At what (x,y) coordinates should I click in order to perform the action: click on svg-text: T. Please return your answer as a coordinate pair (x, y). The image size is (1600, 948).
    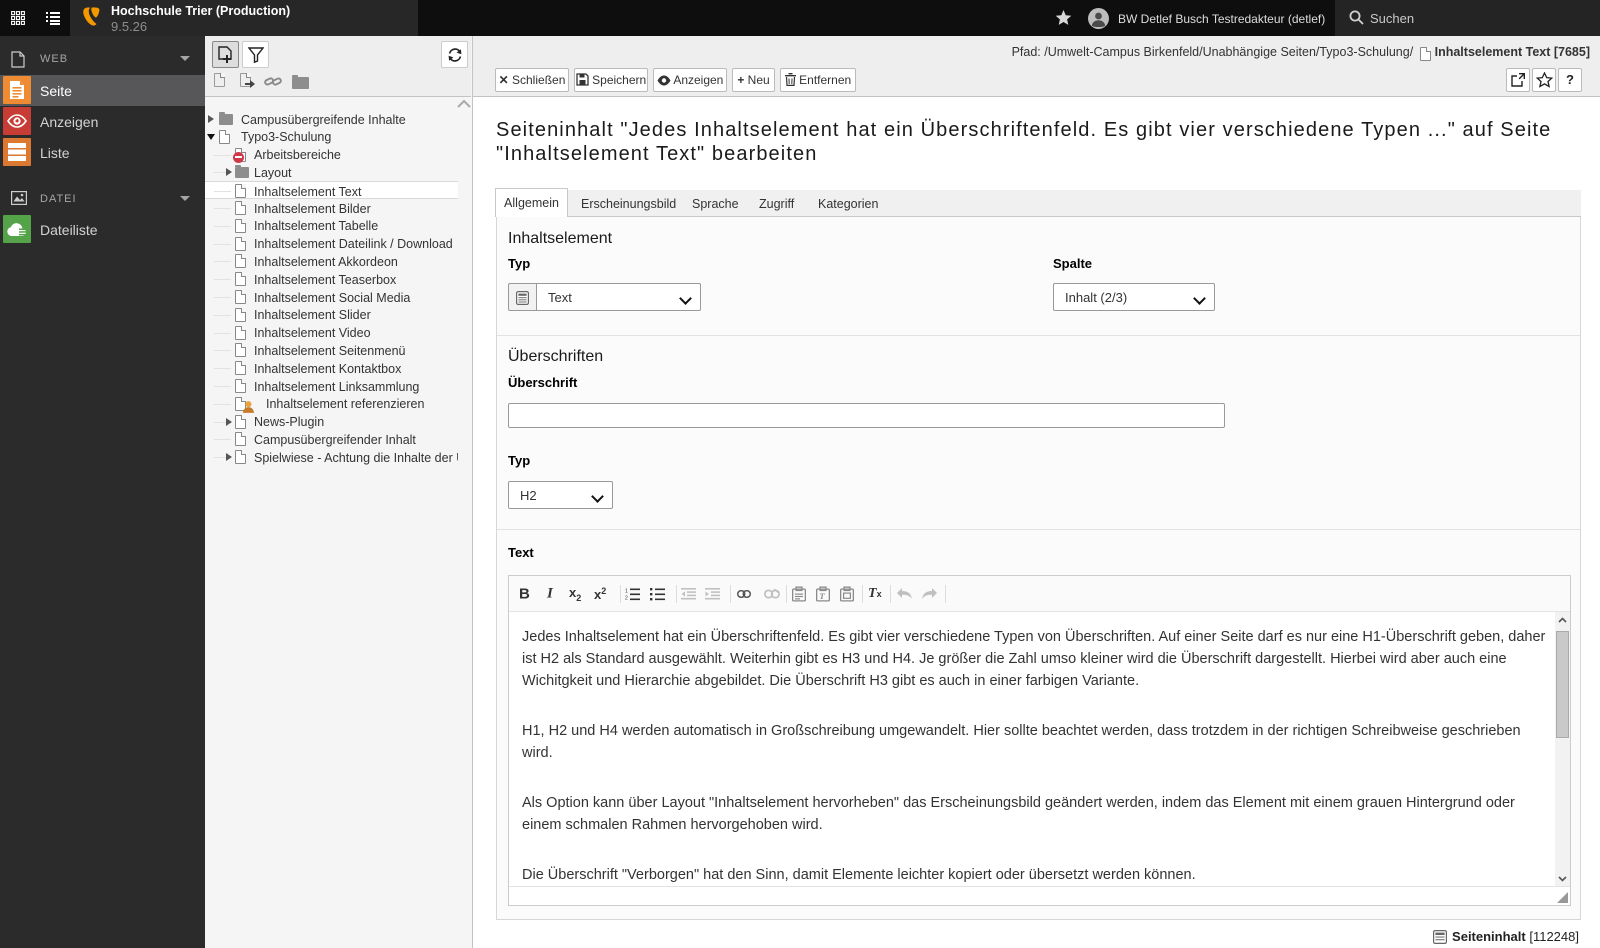
    Looking at the image, I should click on (822, 596).